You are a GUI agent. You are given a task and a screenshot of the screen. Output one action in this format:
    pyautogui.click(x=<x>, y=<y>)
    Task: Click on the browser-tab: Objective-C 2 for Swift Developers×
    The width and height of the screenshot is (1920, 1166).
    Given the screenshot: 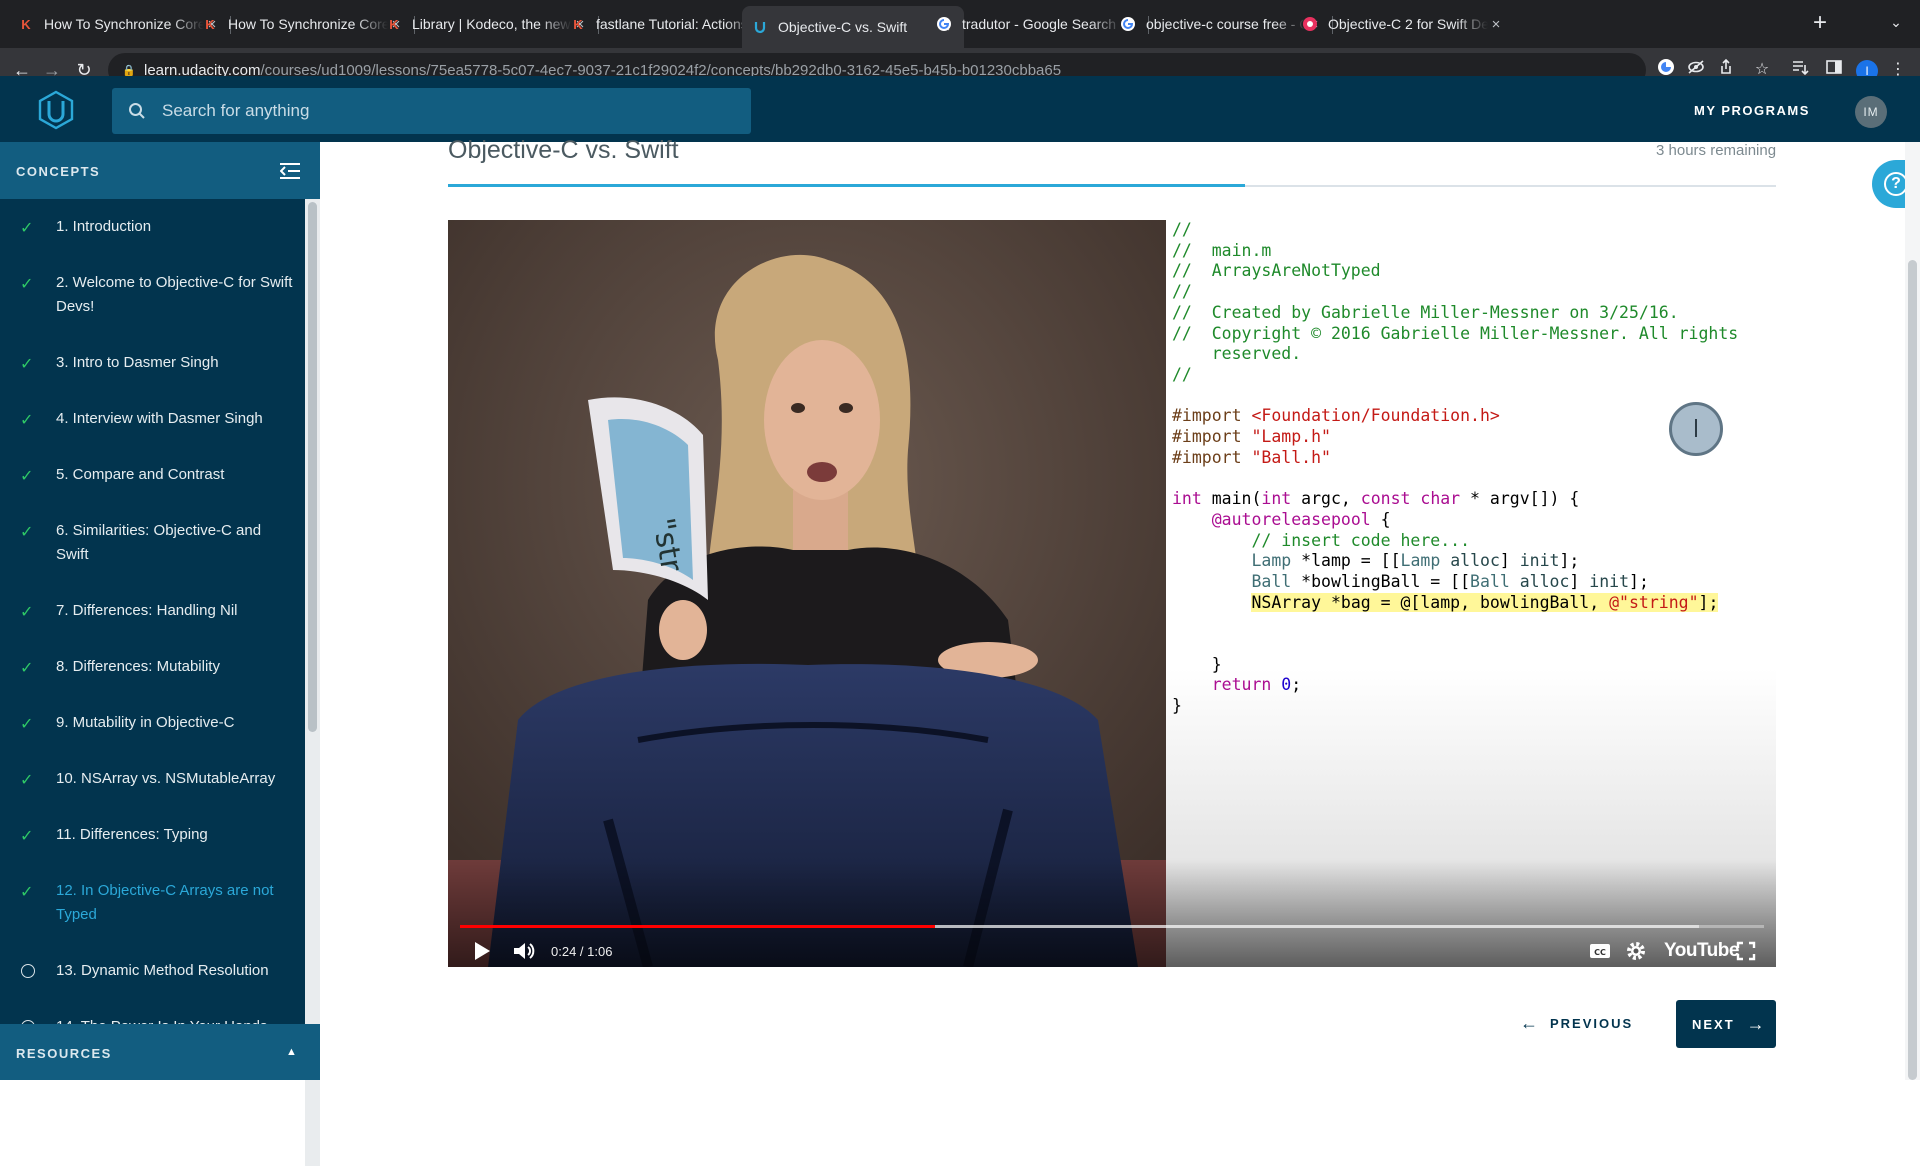 What is the action you would take?
    pyautogui.click(x=1403, y=24)
    